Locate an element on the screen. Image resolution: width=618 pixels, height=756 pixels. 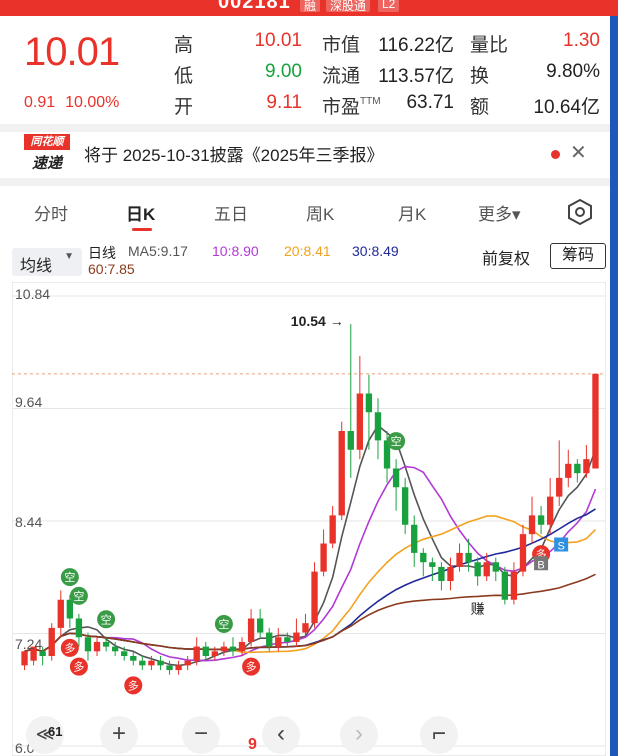
zoom-out-button: − is located at coordinates (201, 735).